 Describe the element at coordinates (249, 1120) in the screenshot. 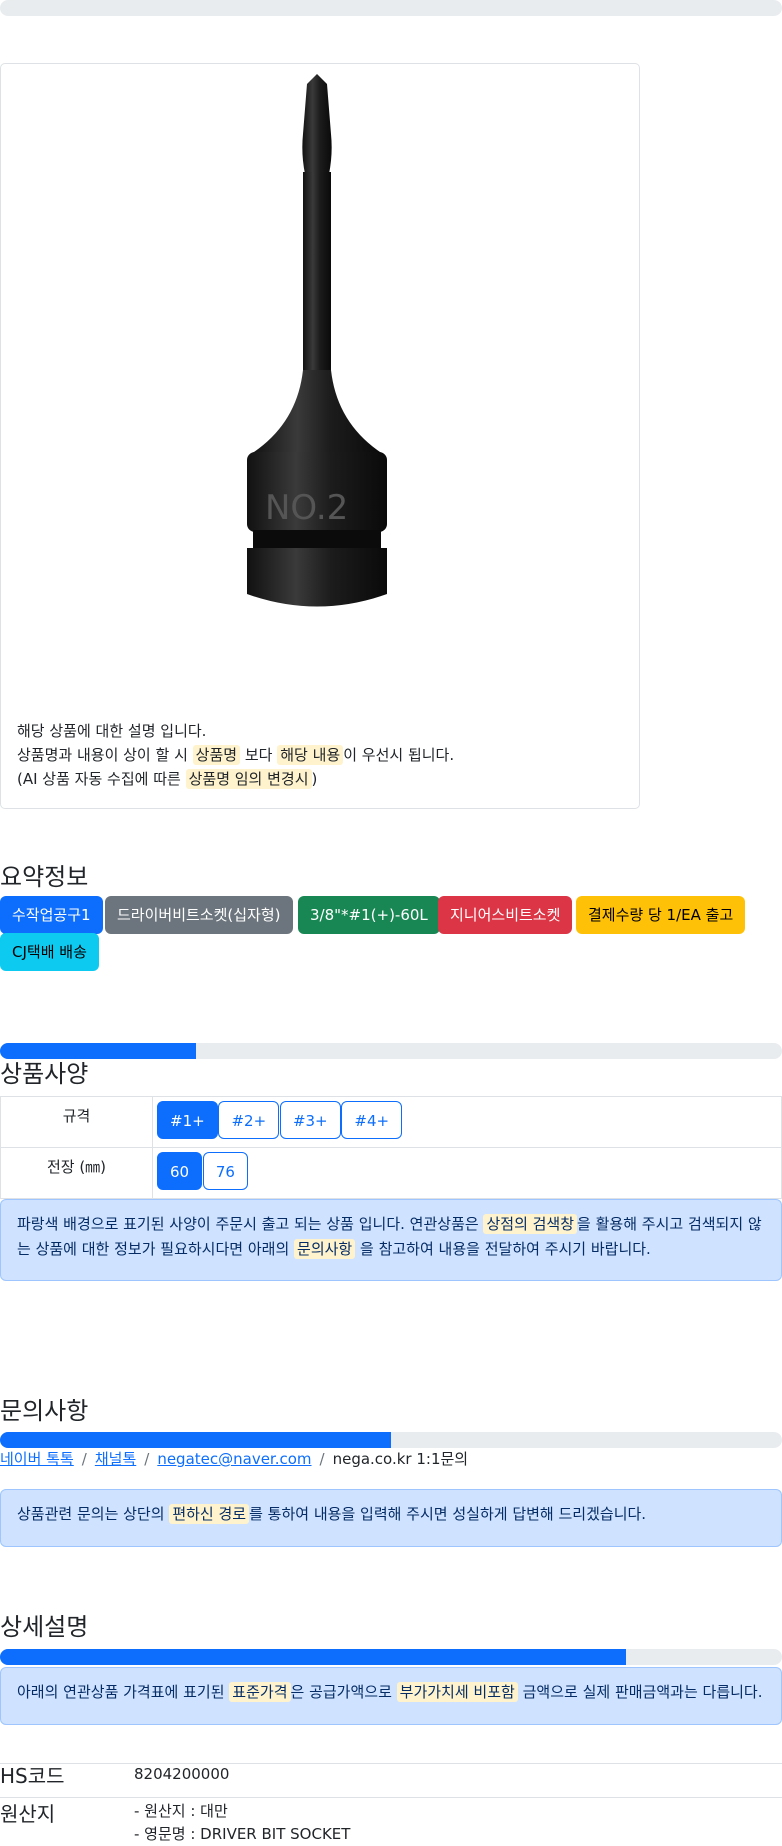

I see `option-size-2: #2+` at that location.